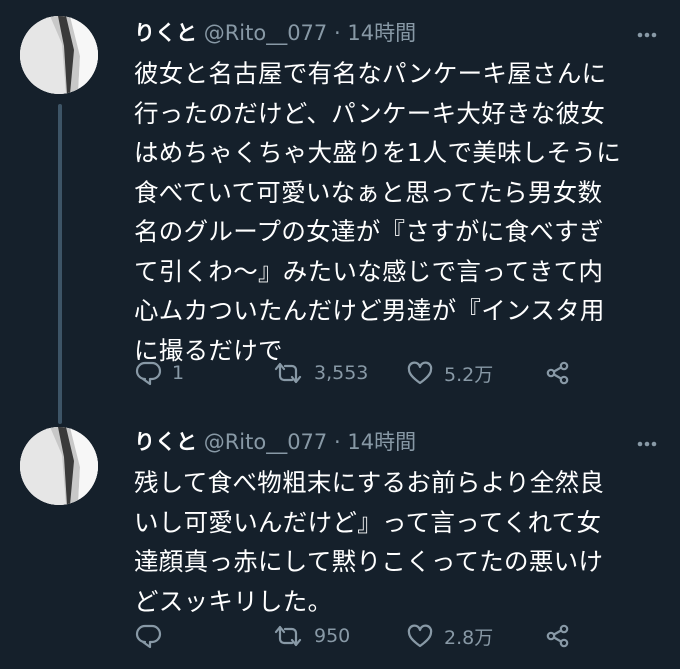 This screenshot has height=669, width=680. I want to click on like-button: 2.8万, so click(449, 636).